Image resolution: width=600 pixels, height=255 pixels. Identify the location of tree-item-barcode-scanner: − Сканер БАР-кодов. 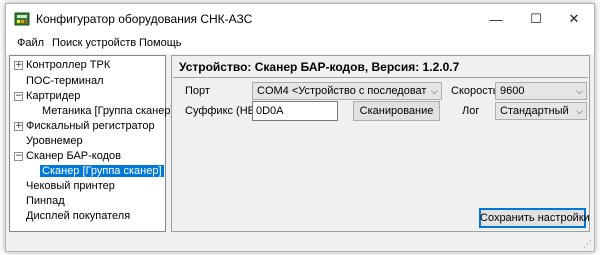
(68, 157).